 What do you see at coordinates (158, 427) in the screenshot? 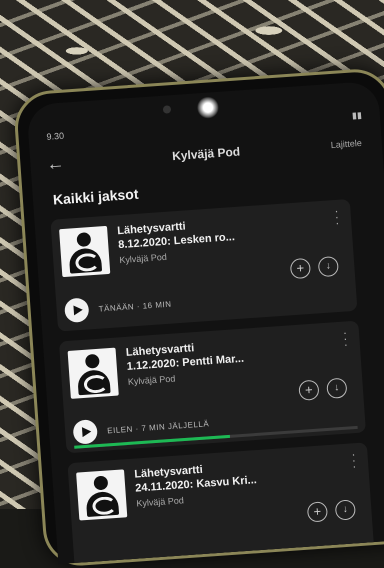
I see `episode-meta: EILEN · 7 MIN JÄLJELLÄ` at bounding box center [158, 427].